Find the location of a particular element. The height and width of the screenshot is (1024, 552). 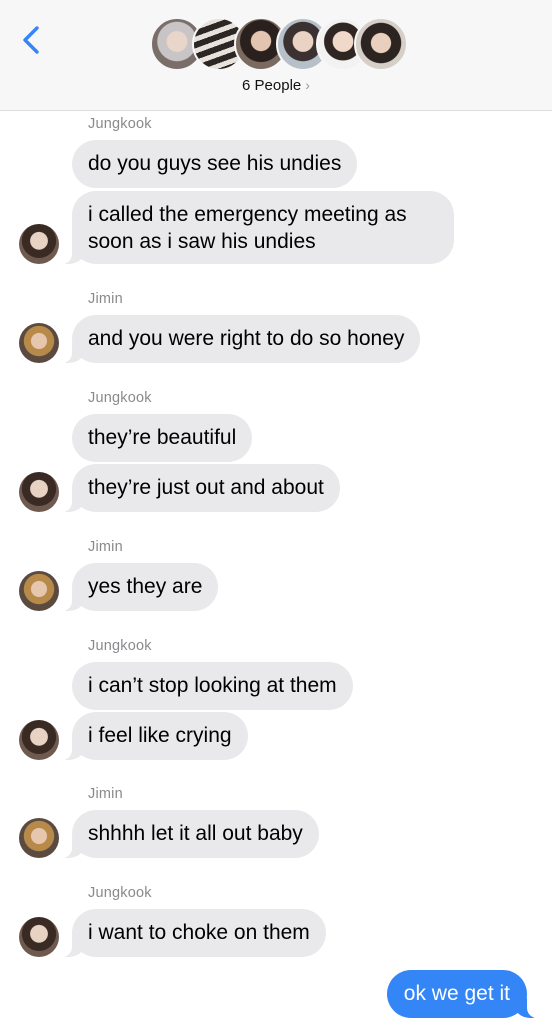

message-bubble: and you were right to do so honey is located at coordinates (239, 339).